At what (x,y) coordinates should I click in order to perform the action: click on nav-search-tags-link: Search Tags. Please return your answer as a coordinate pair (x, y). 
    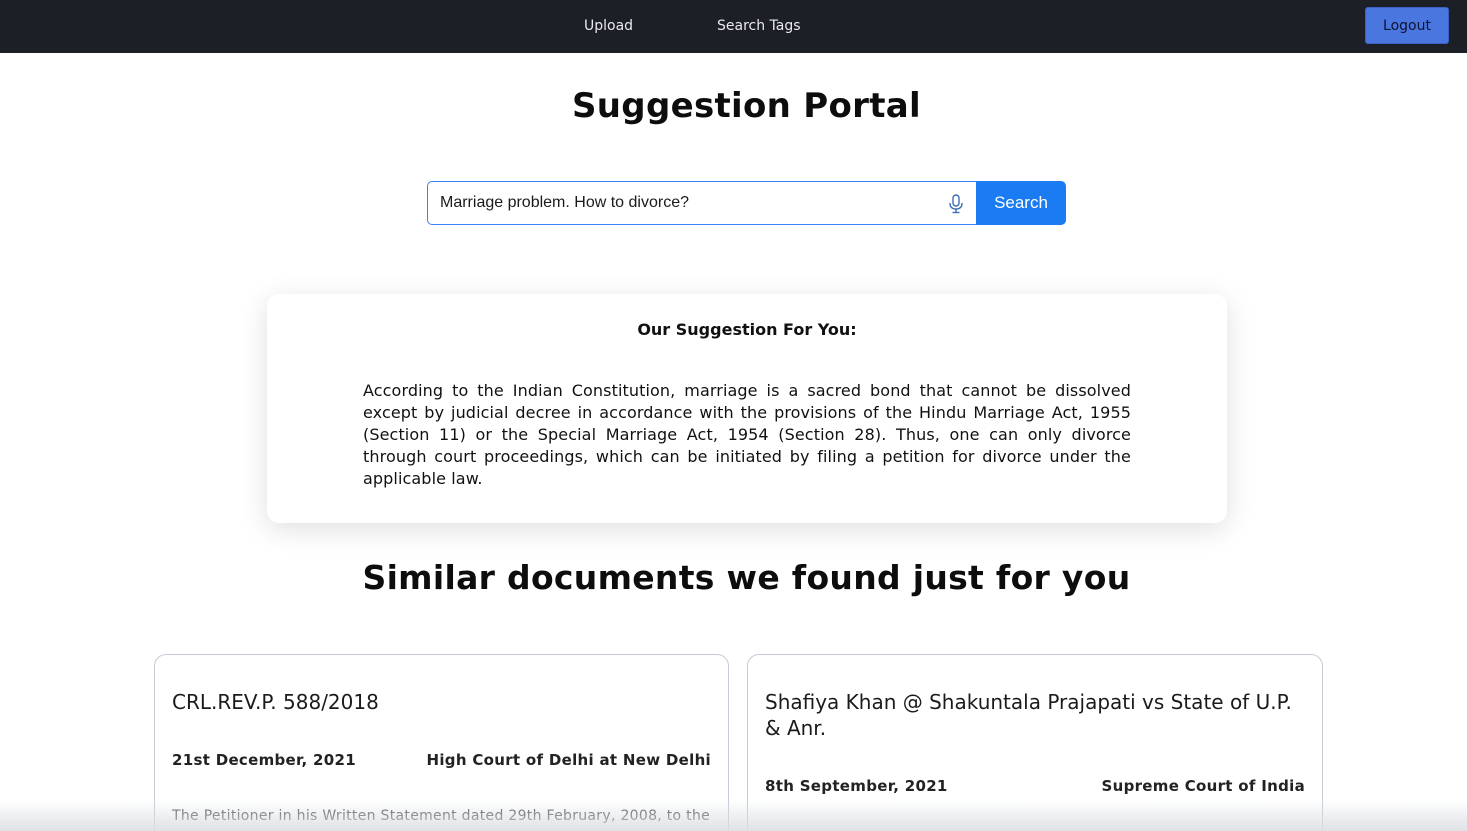
    Looking at the image, I should click on (759, 26).